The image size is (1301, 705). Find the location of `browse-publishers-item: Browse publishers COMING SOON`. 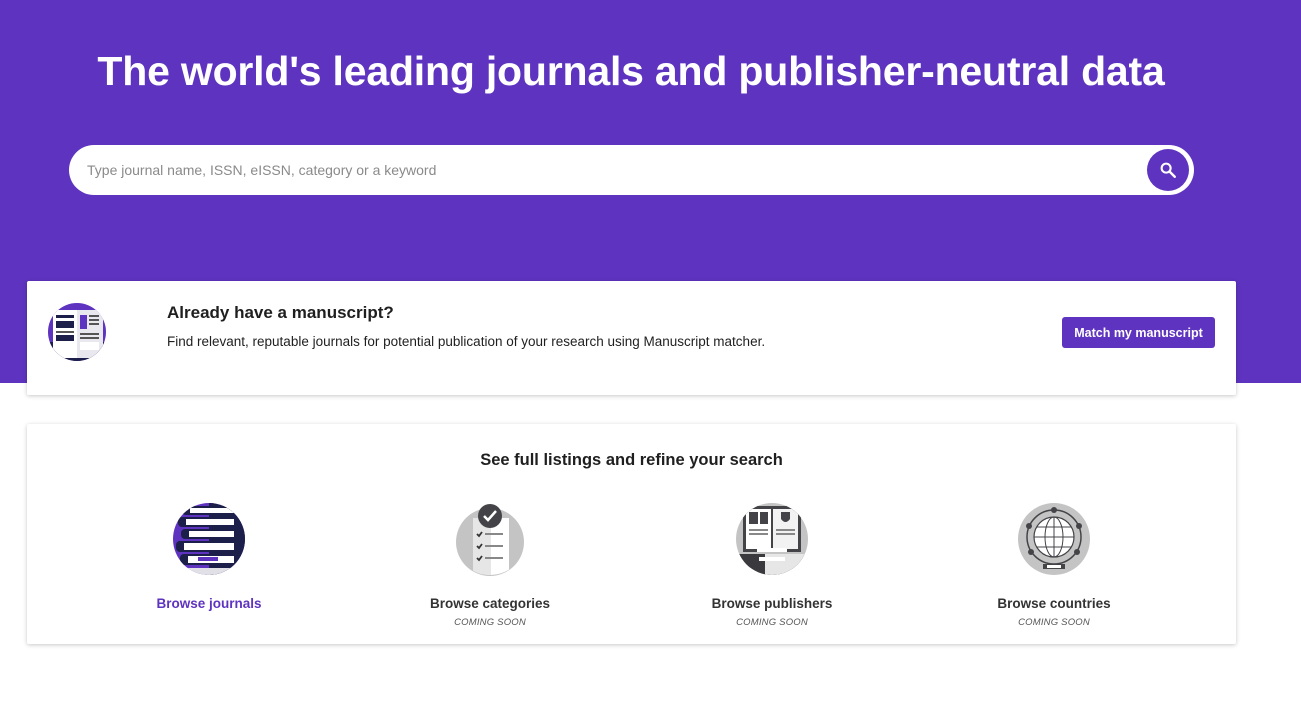

browse-publishers-item: Browse publishers COMING SOON is located at coordinates (772, 567).